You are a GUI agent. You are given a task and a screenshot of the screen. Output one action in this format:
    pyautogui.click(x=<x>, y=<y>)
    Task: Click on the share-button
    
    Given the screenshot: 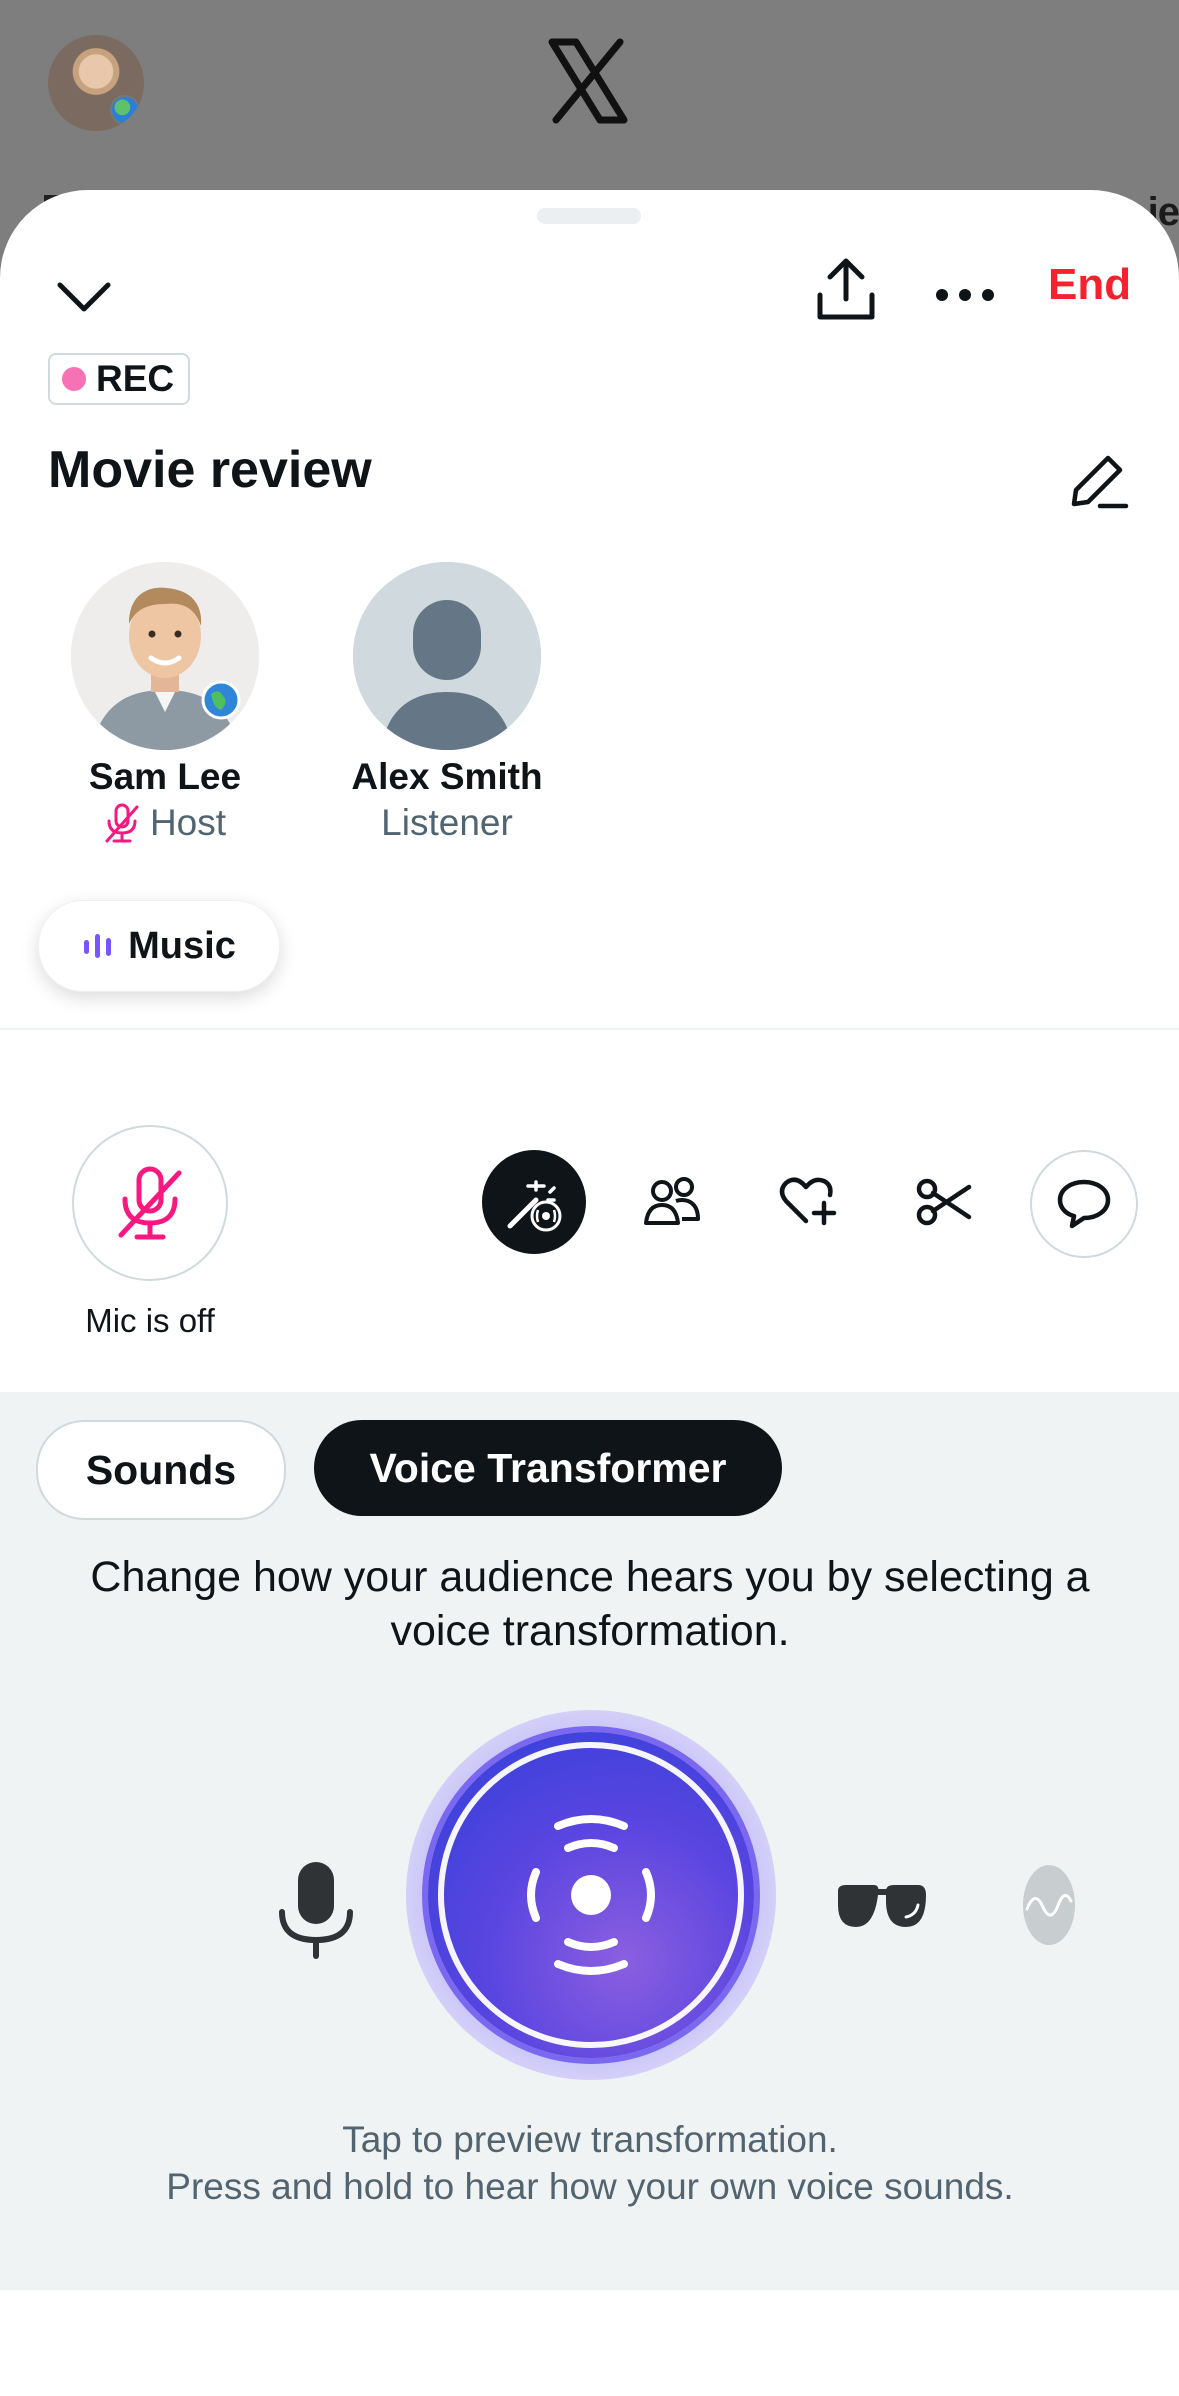 What is the action you would take?
    pyautogui.click(x=846, y=290)
    